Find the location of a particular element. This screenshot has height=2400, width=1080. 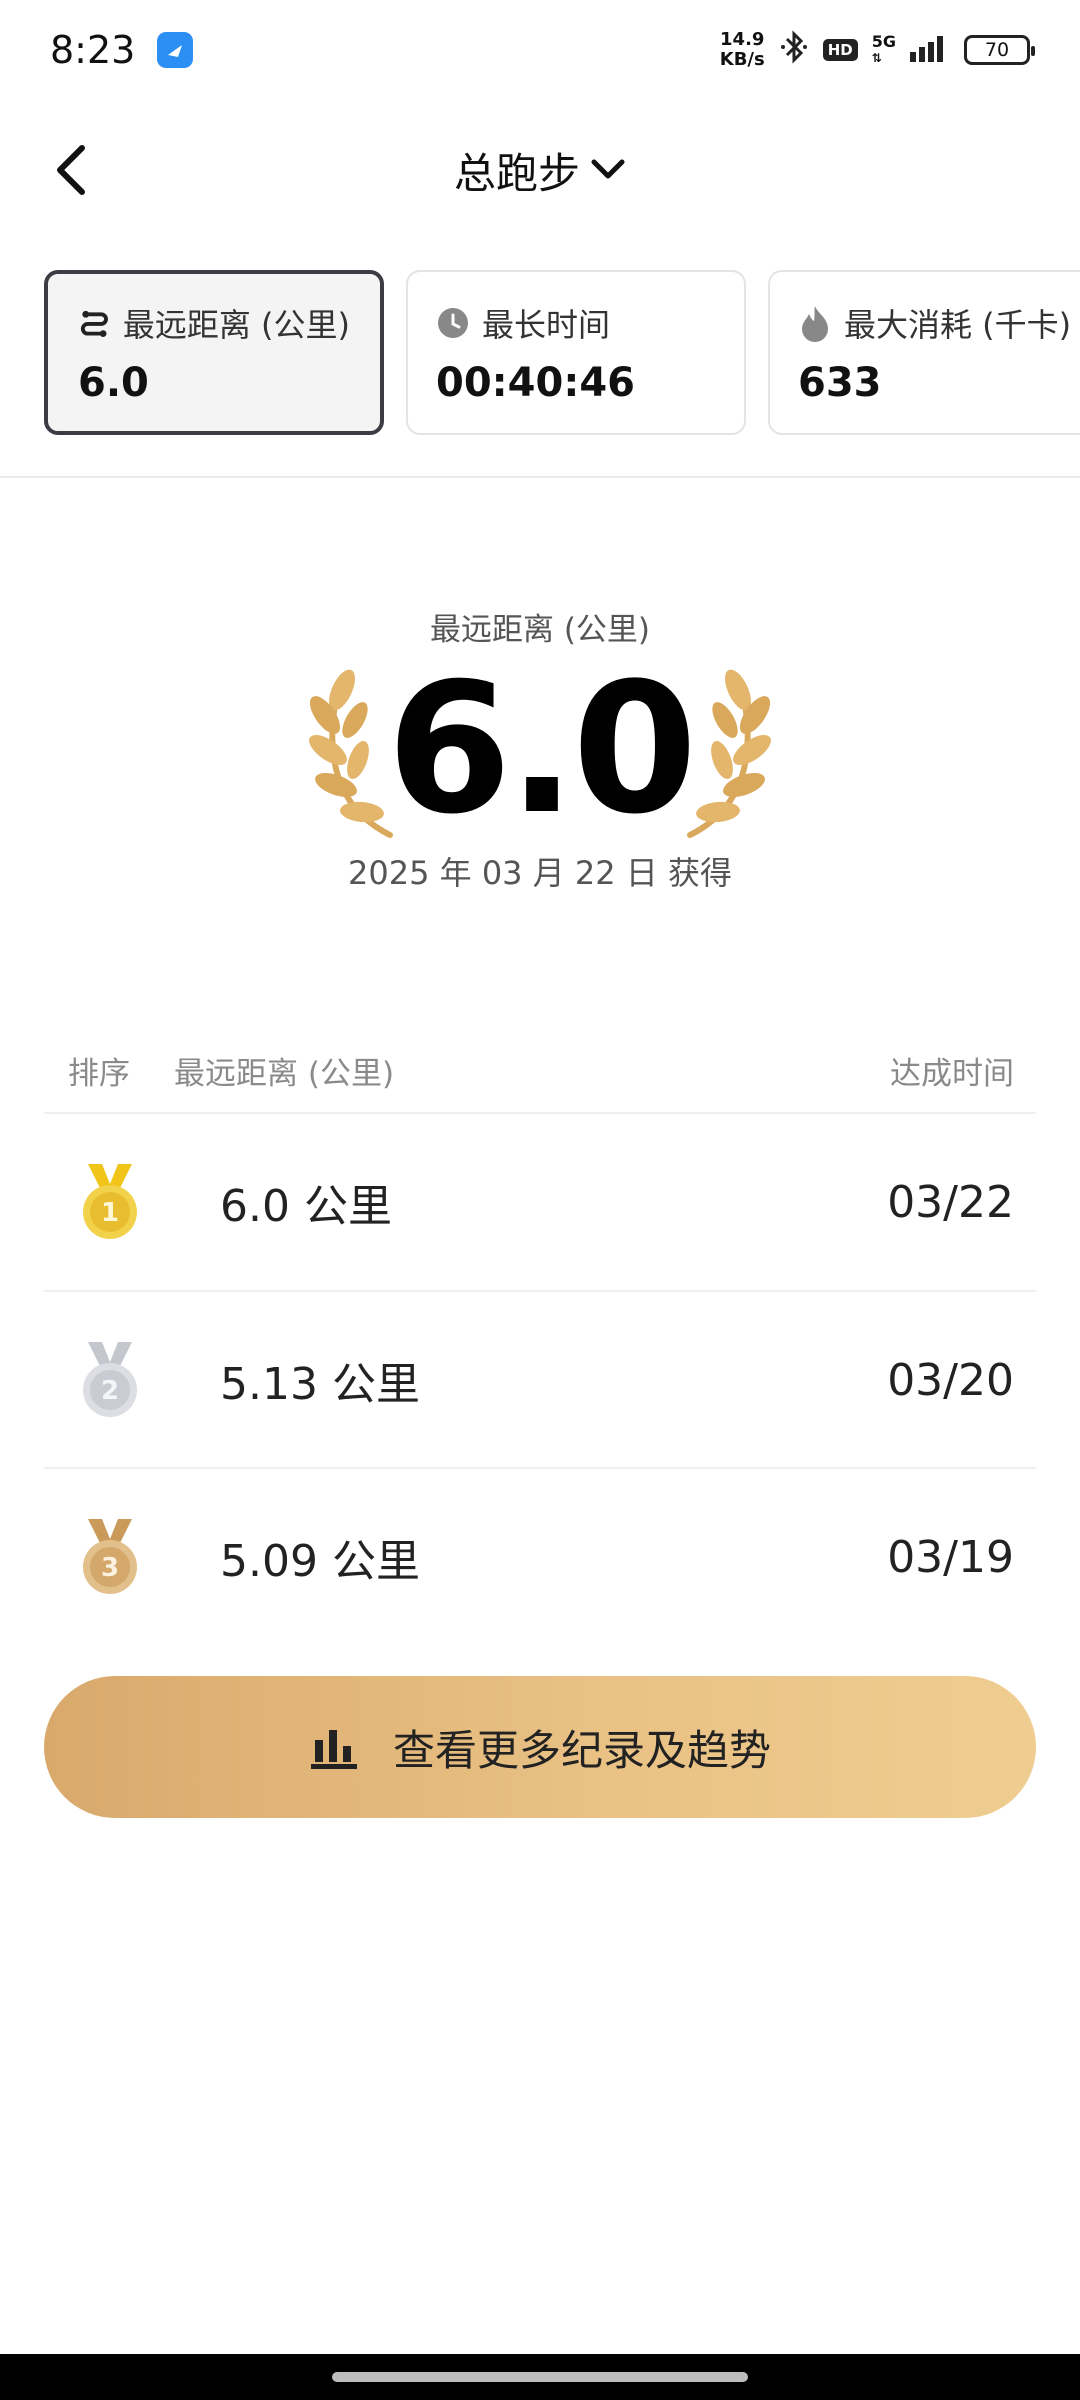

clock-icon is located at coordinates (453, 323).